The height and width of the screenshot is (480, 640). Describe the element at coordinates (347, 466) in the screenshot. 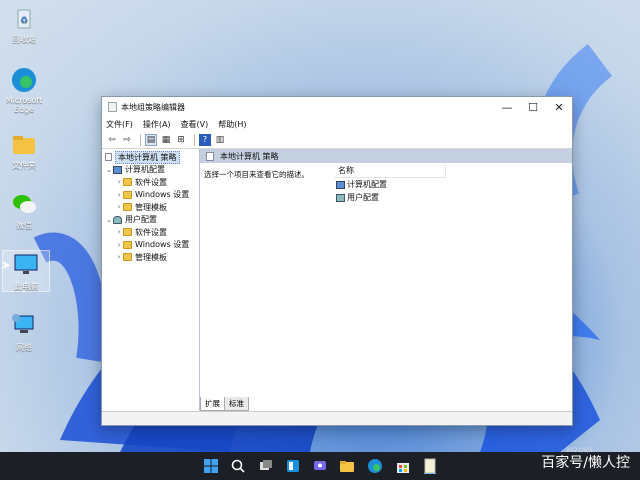

I see `file-explorer-icon` at that location.